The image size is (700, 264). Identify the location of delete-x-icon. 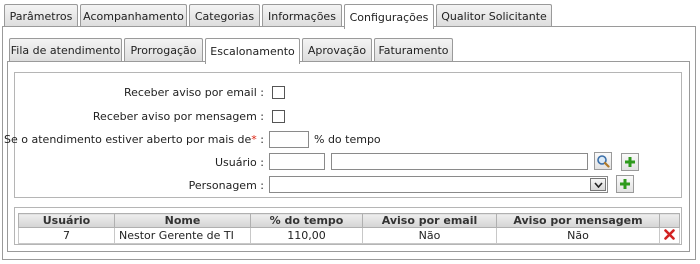
(669, 234).